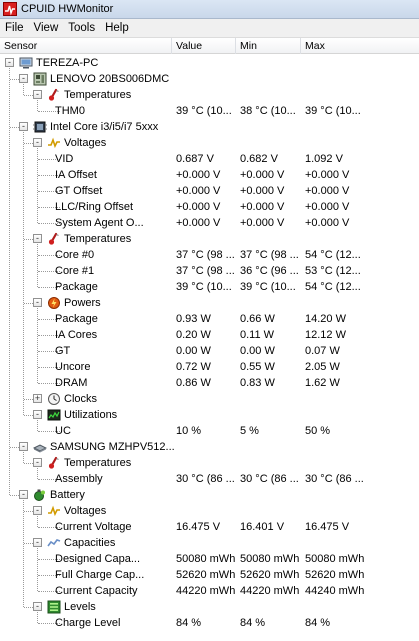 The height and width of the screenshot is (641, 419). What do you see at coordinates (209, 527) in the screenshot?
I see `sensor-row: Current Voltage 16.475 V 16.401 V 16.475 V` at bounding box center [209, 527].